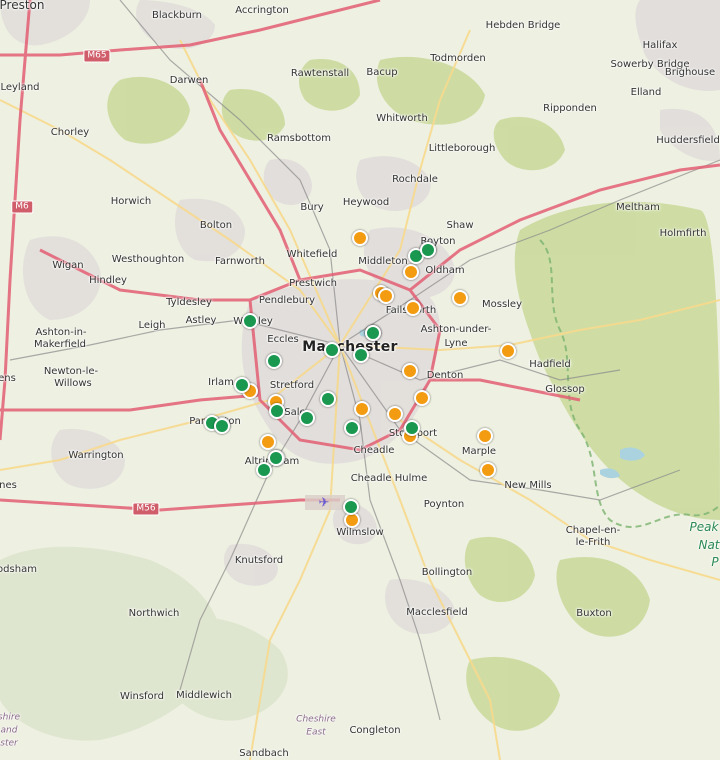 The image size is (720, 760). I want to click on label-chapel-2: le-Frith, so click(593, 542).